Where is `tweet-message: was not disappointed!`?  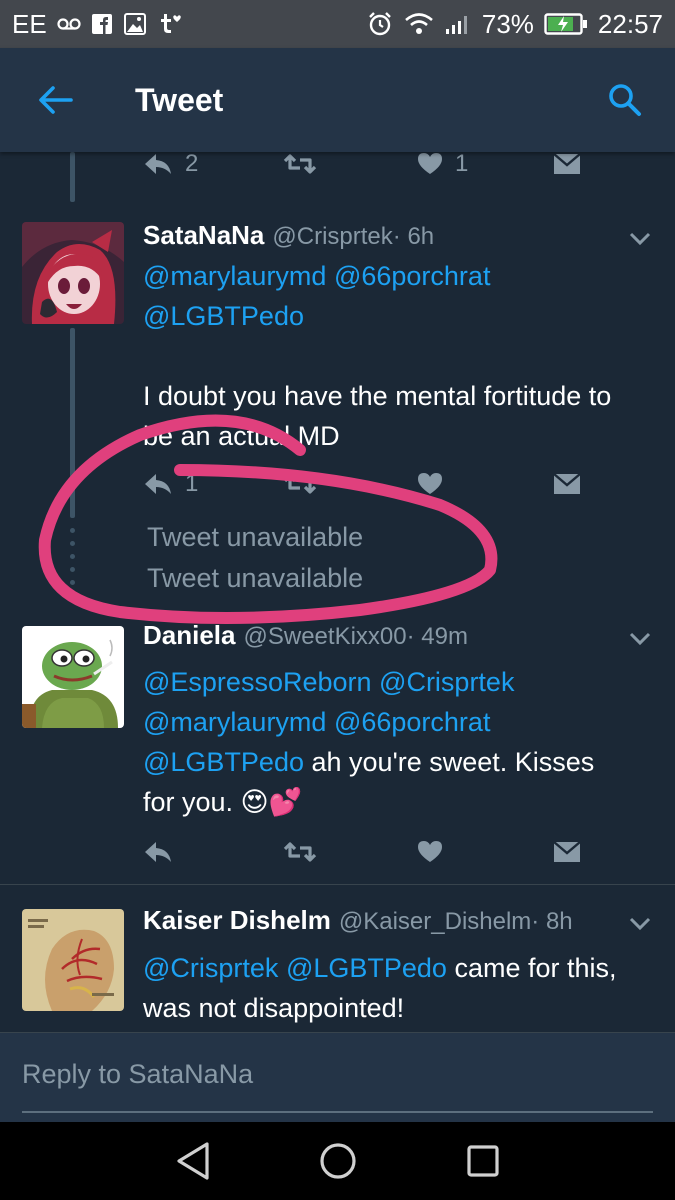 tweet-message: was not disappointed! is located at coordinates (274, 1008).